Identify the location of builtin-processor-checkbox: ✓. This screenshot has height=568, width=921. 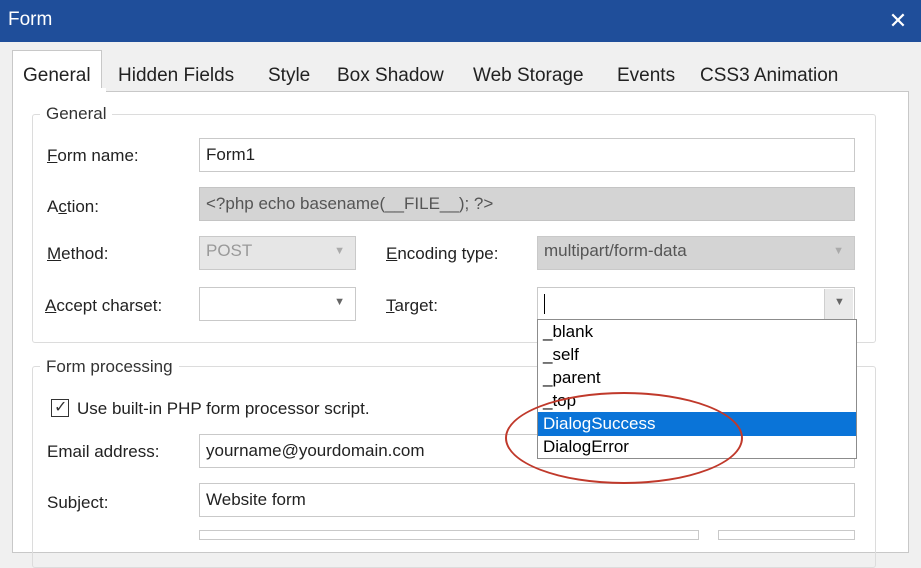
(60, 408).